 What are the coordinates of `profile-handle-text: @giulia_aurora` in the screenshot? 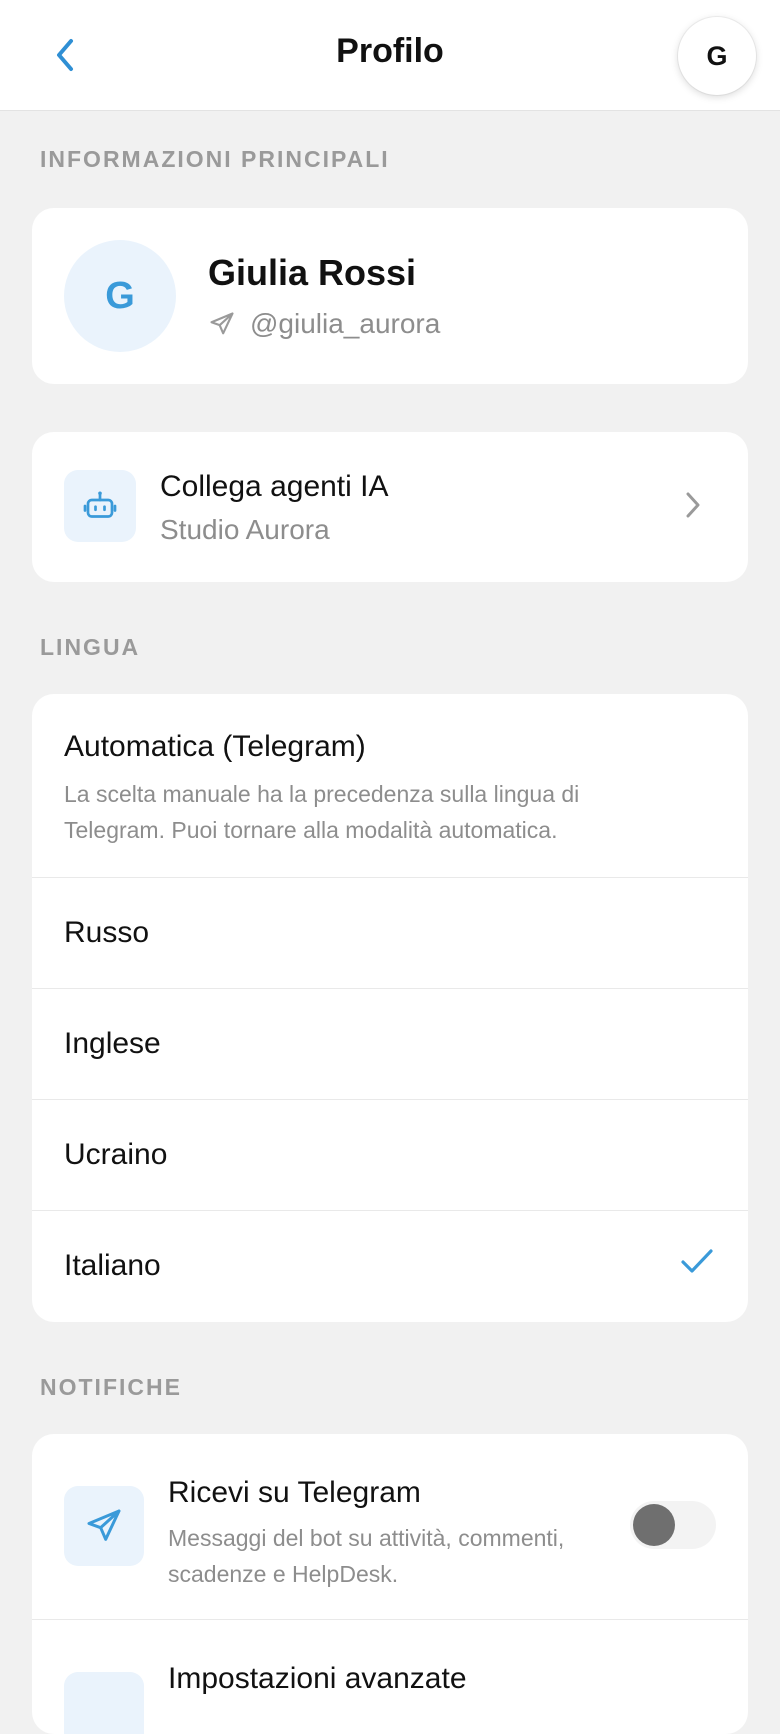 It's located at (345, 323).